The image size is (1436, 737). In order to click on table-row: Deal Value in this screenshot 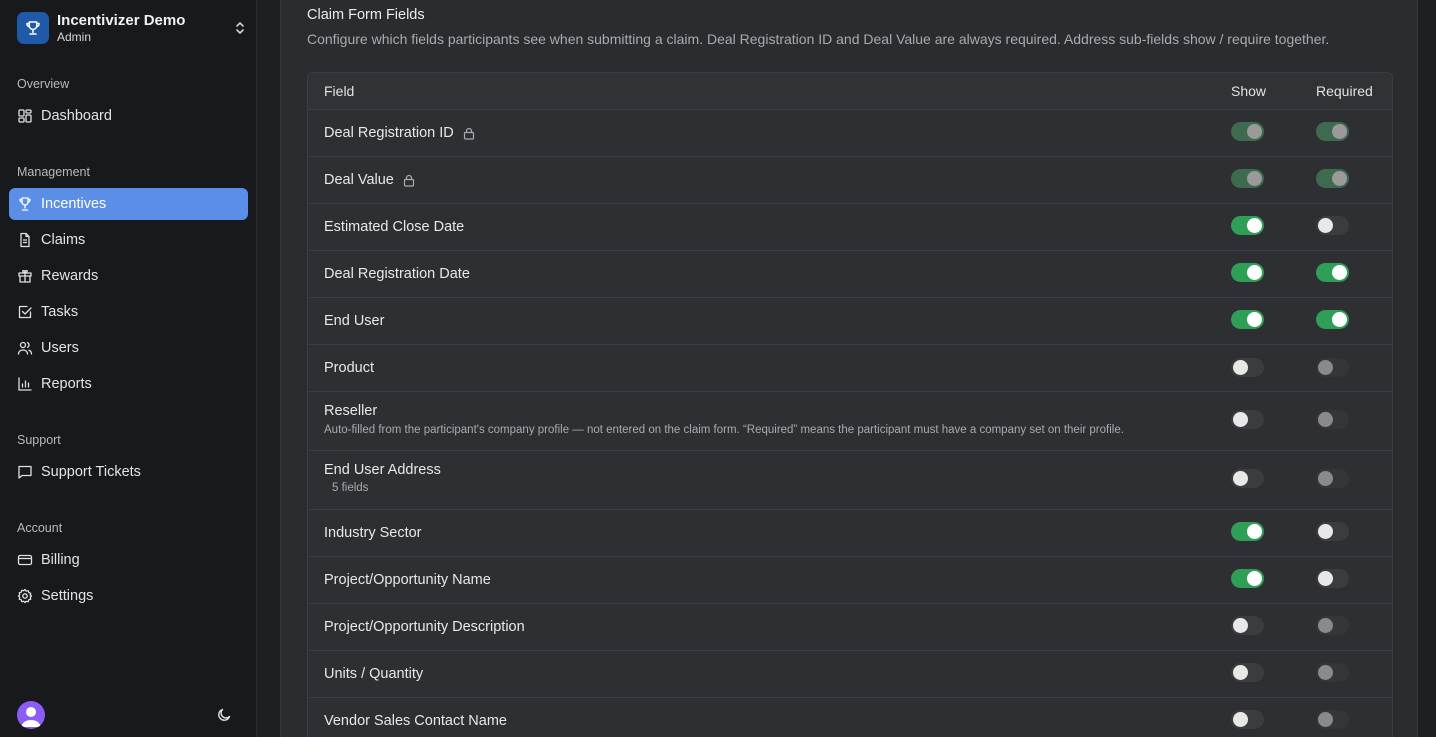, I will do `click(850, 180)`.